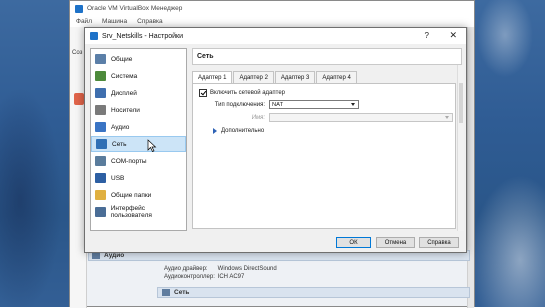 This screenshot has height=308, width=545. I want to click on category-usb: USB, so click(138, 178).